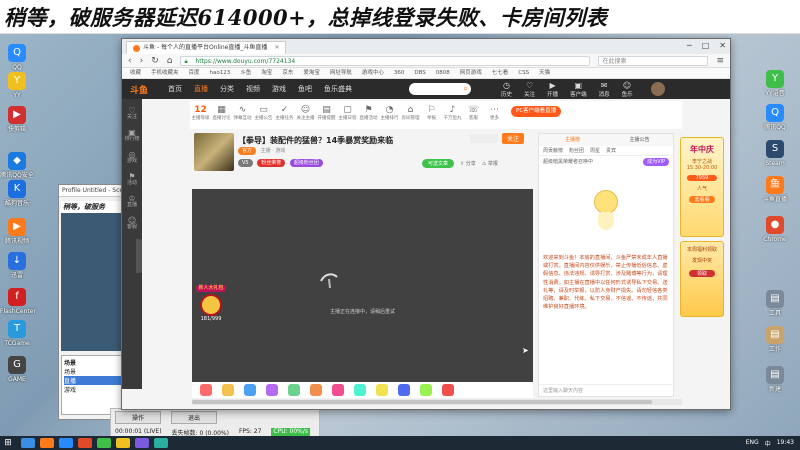 The image size is (800, 450). Describe the element at coordinates (689, 45) in the screenshot. I see `minimize-icon: ─` at that location.